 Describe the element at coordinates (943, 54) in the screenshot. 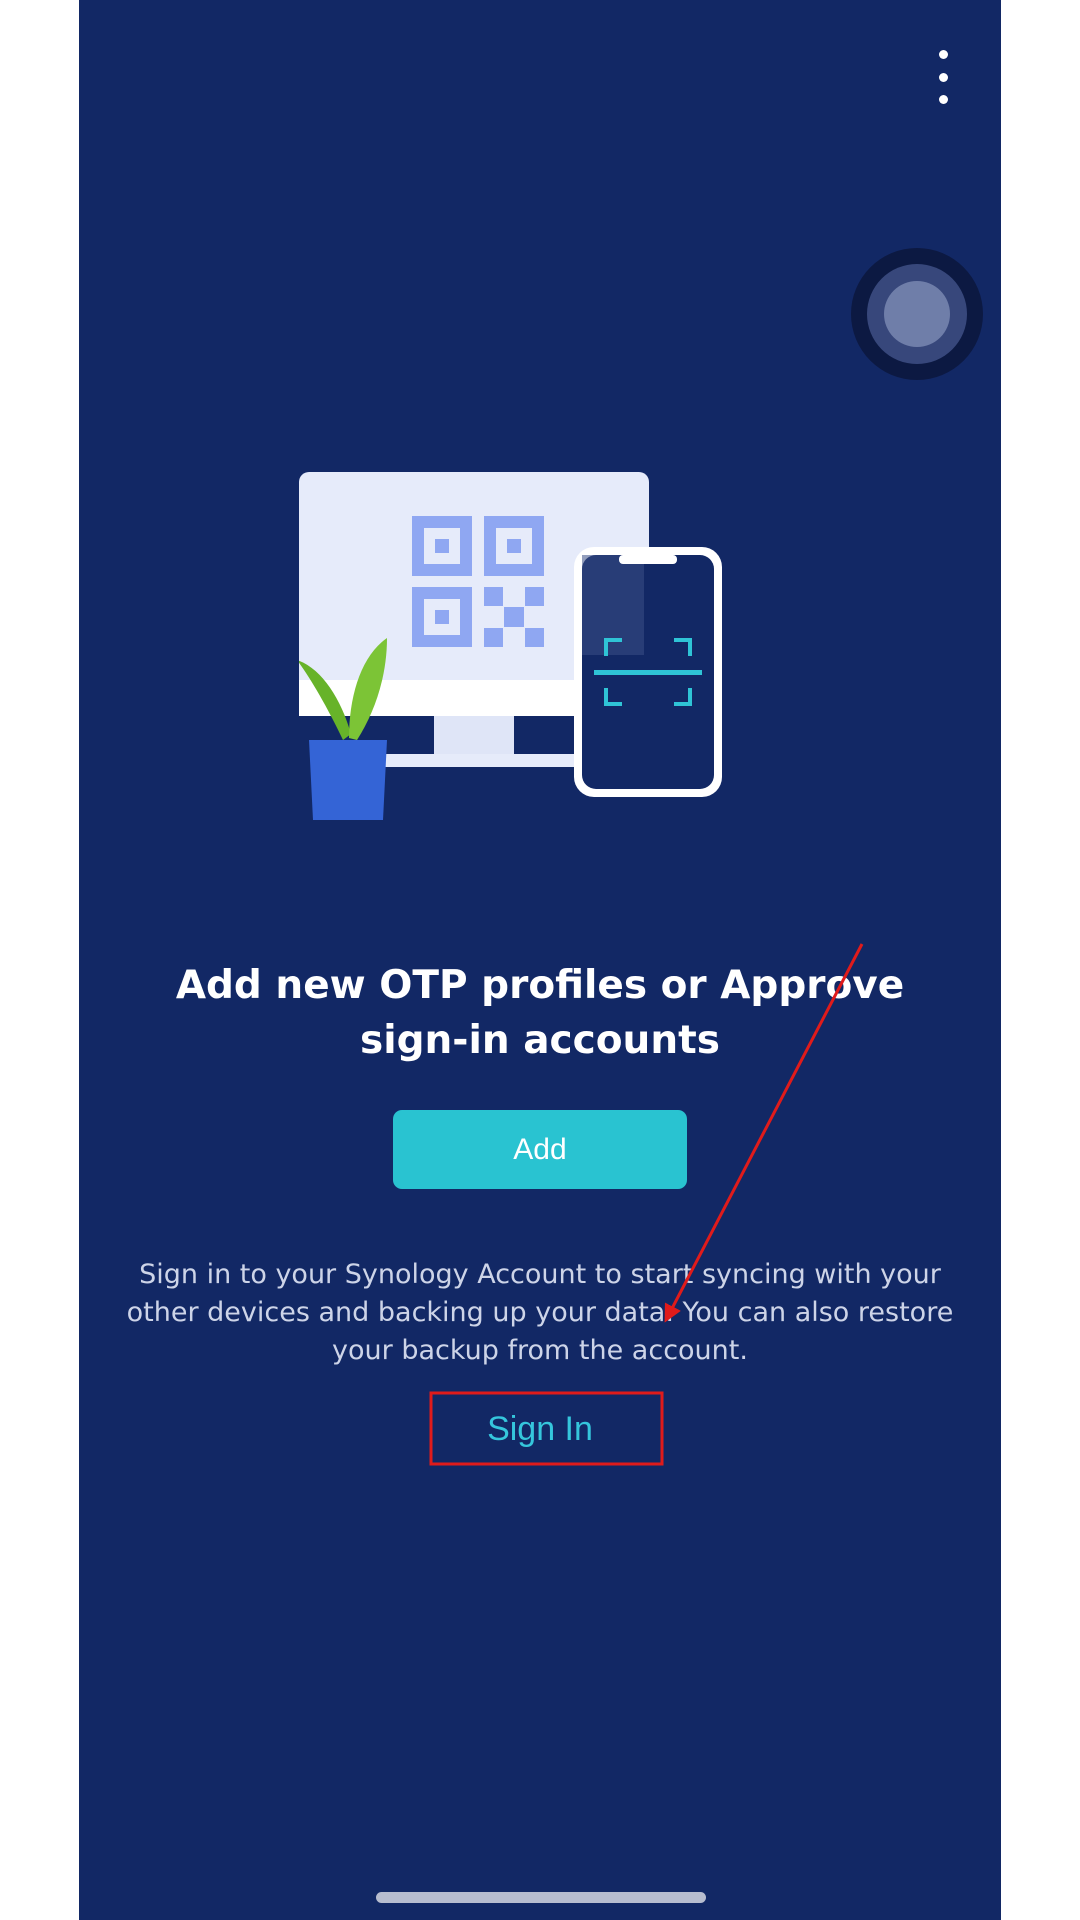

I see `more-vertical-icon` at that location.